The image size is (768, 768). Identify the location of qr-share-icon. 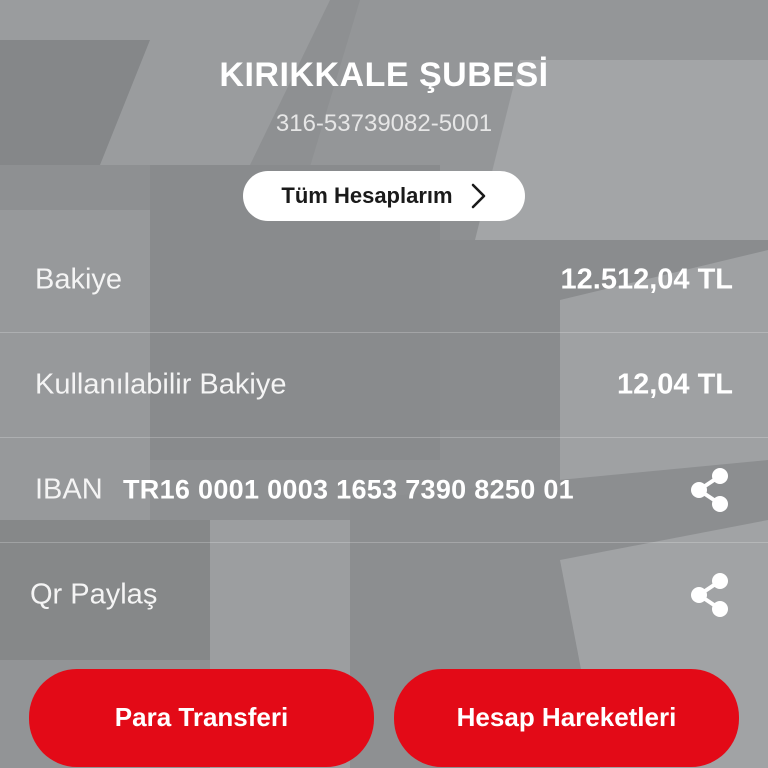
(710, 595).